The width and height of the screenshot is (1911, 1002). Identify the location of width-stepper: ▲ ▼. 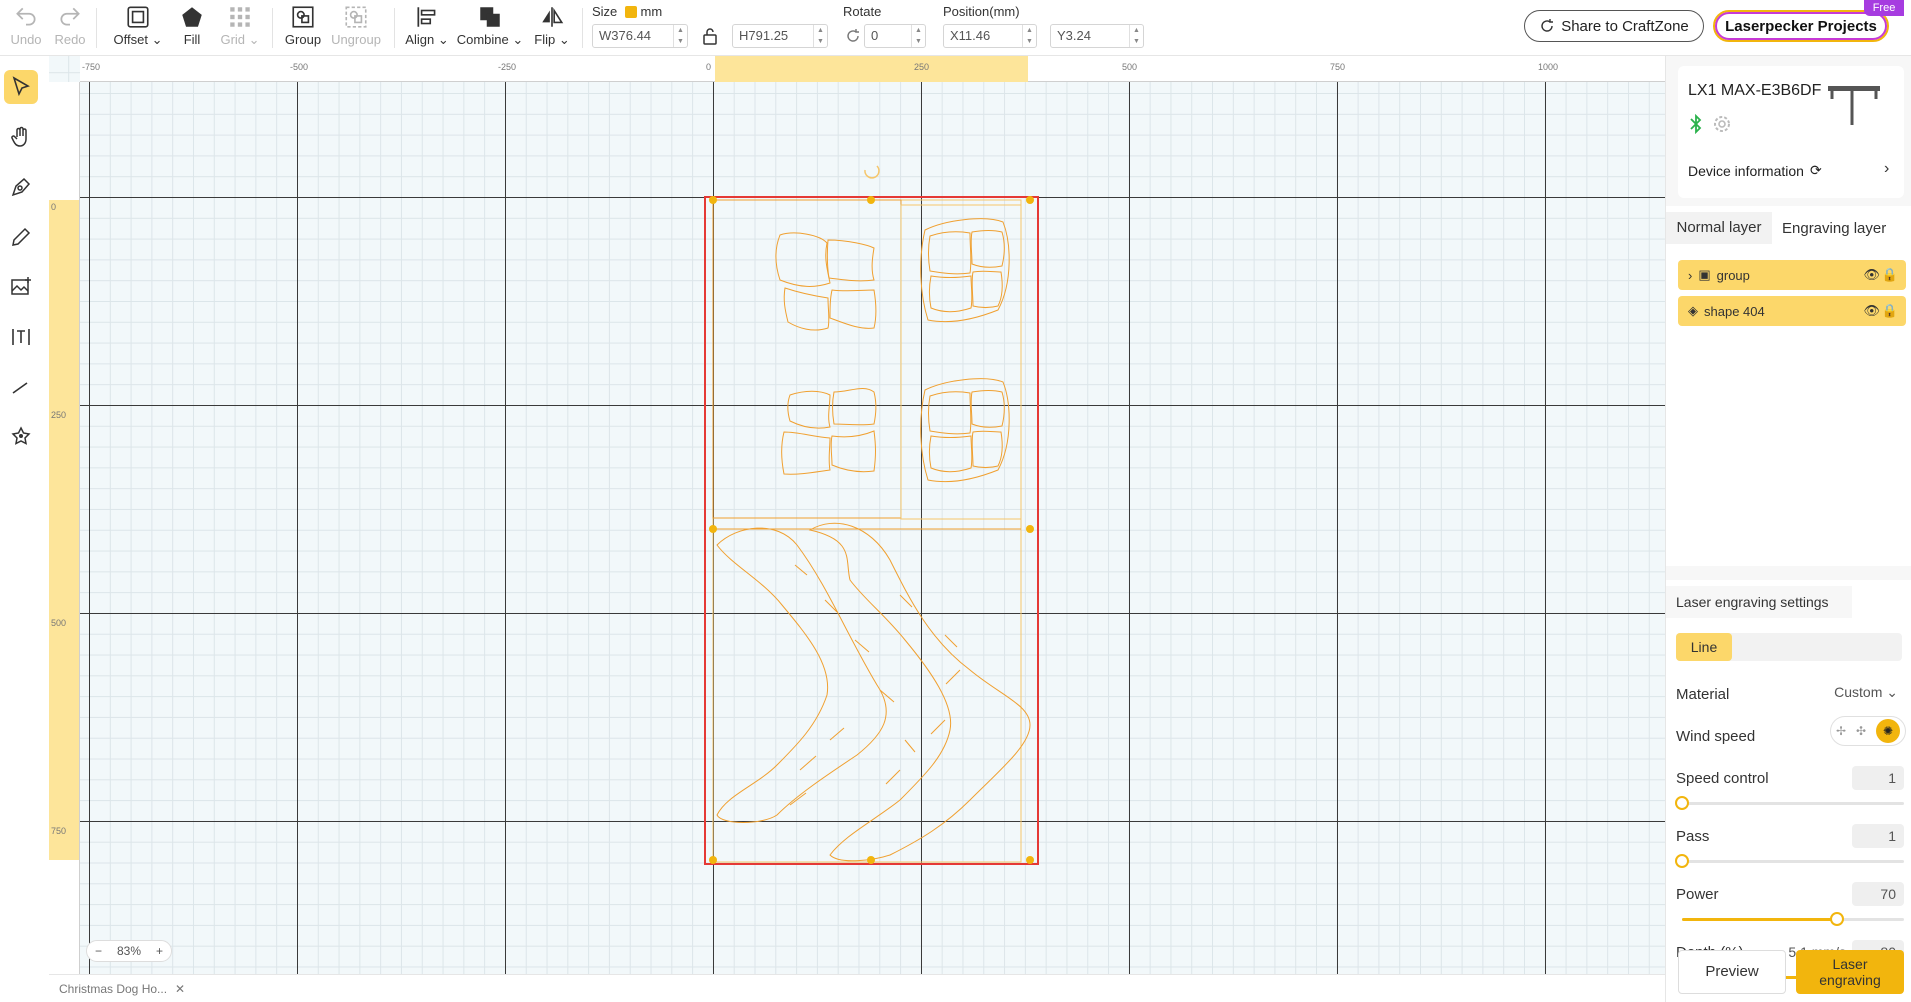
(680, 36).